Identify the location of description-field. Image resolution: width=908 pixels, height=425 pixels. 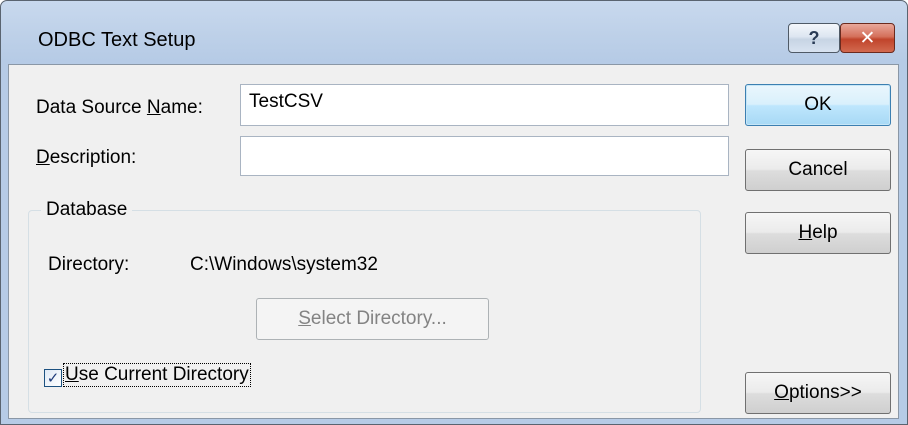
(484, 156).